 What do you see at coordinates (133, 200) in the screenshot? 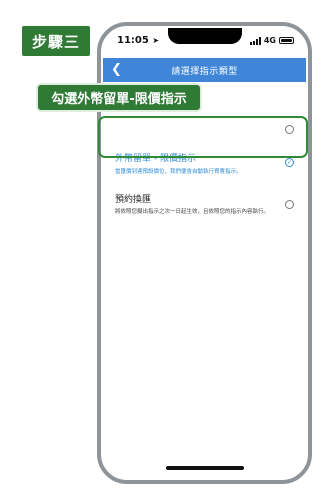
I see `option-title: 預約換匯` at bounding box center [133, 200].